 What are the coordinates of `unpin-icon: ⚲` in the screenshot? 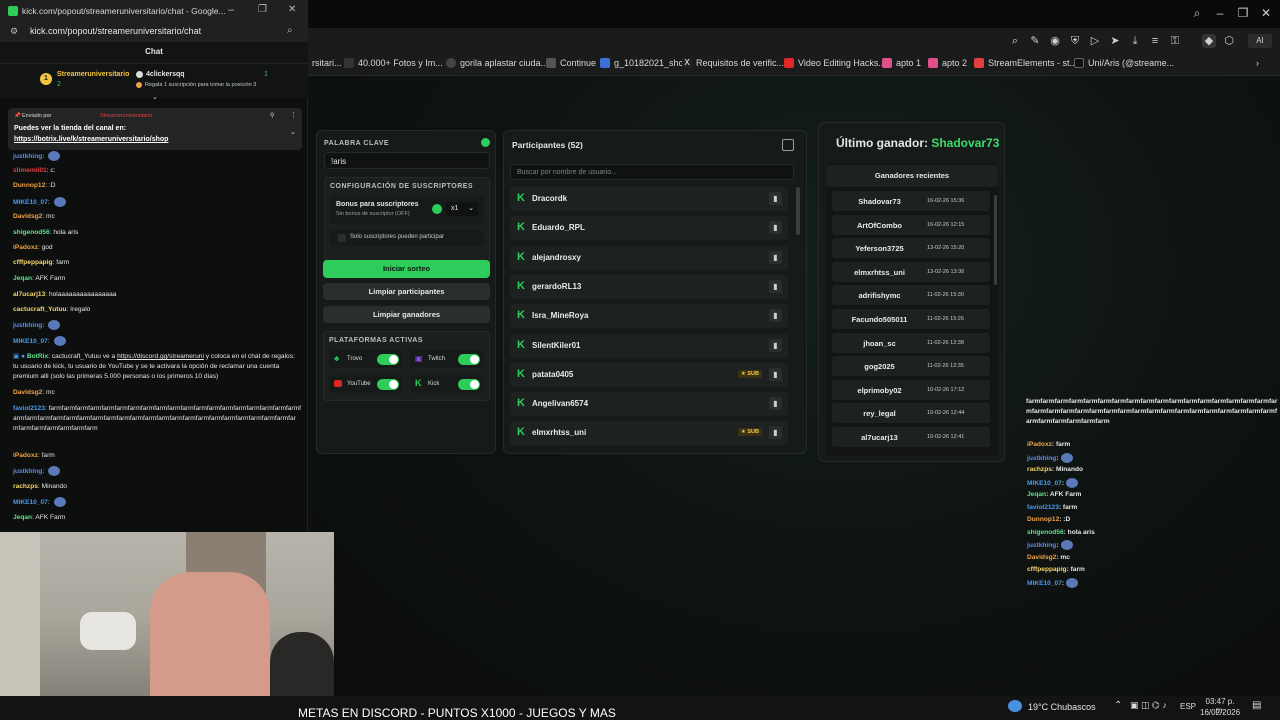 It's located at (272, 115).